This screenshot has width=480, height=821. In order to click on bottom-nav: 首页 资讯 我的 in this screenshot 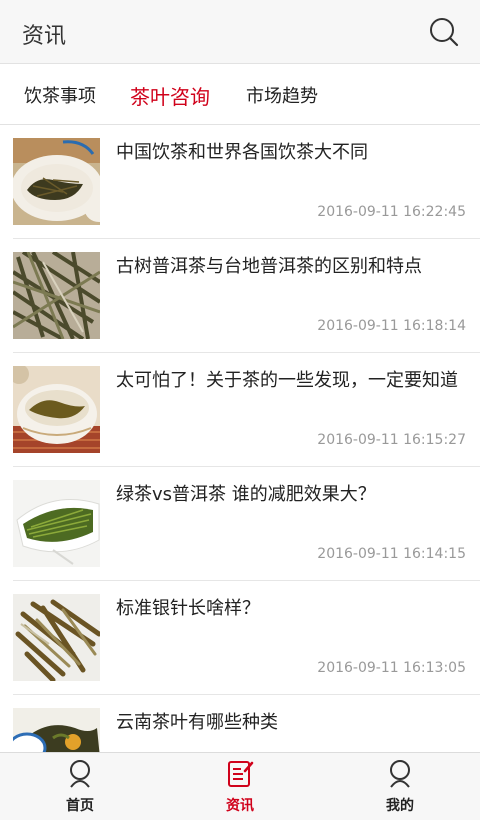, I will do `click(240, 786)`.